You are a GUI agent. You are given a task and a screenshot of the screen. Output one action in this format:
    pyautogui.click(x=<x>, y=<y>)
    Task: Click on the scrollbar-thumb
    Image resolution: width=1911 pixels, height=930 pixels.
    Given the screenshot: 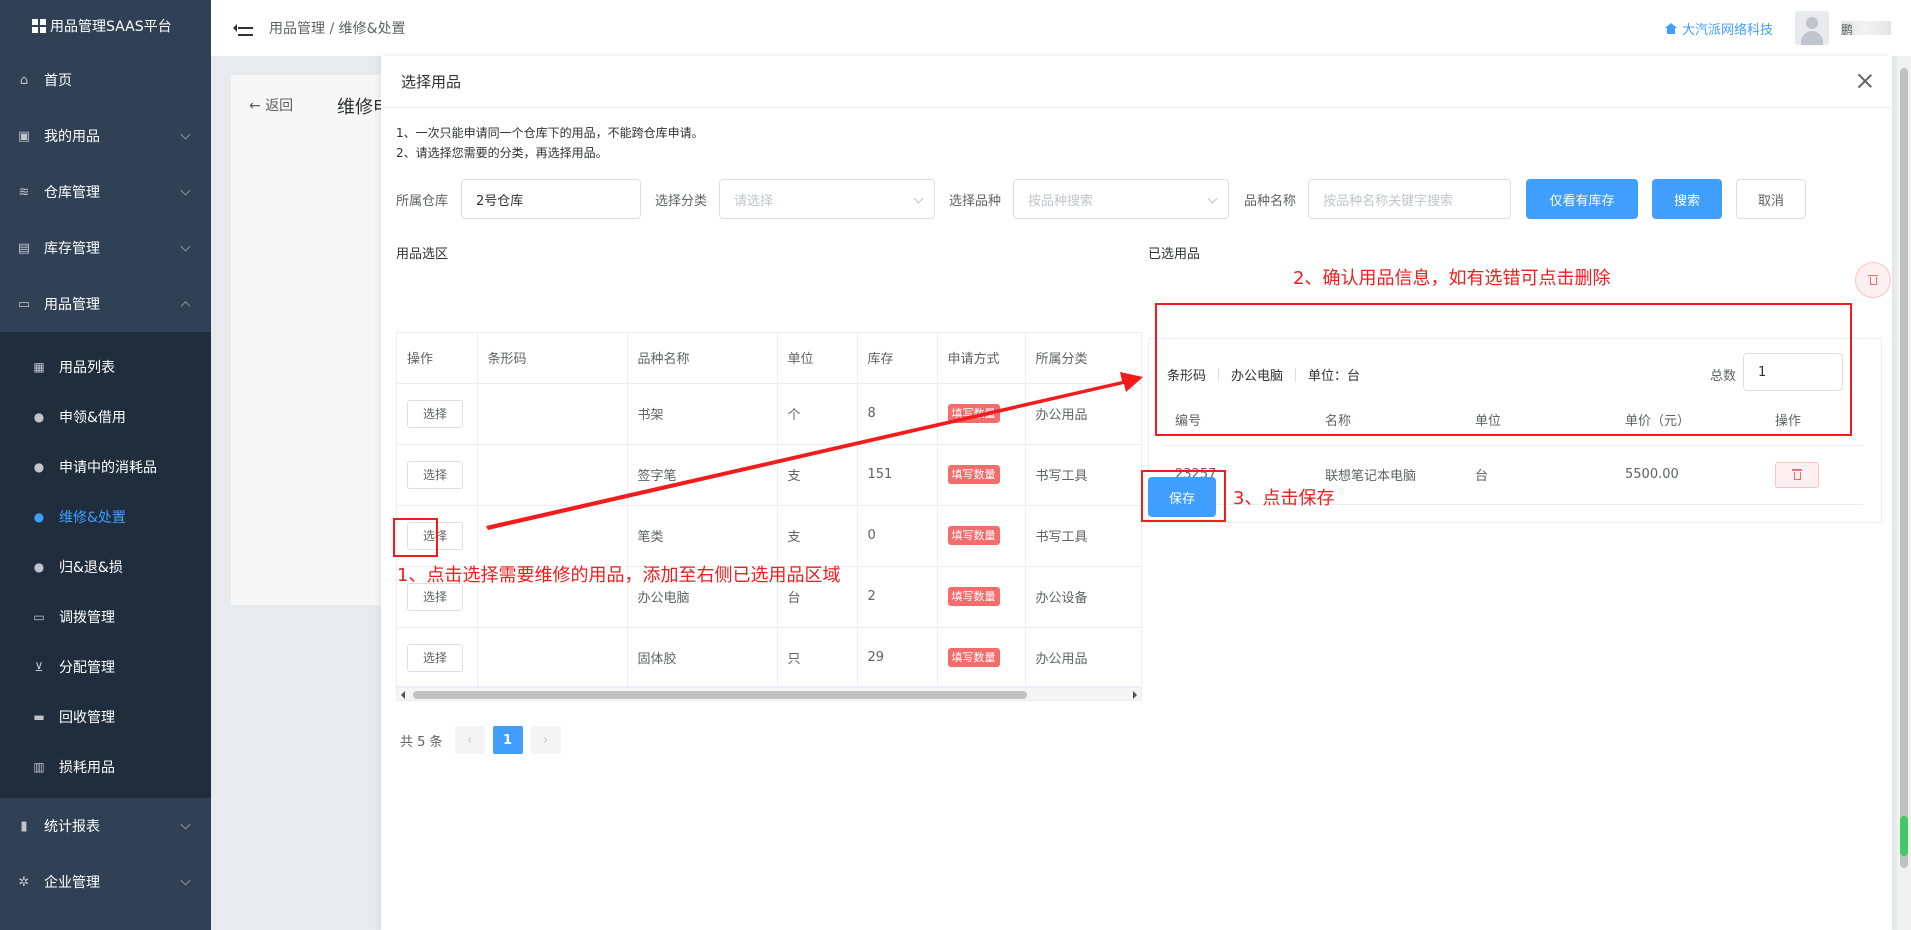 What is the action you would take?
    pyautogui.click(x=1904, y=468)
    